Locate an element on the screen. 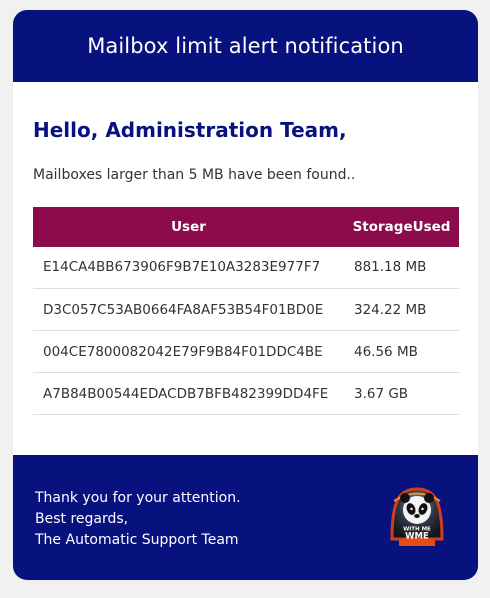  user-cell: D3C057C53AB0664FA8AF53B54F01BD0E is located at coordinates (183, 309).